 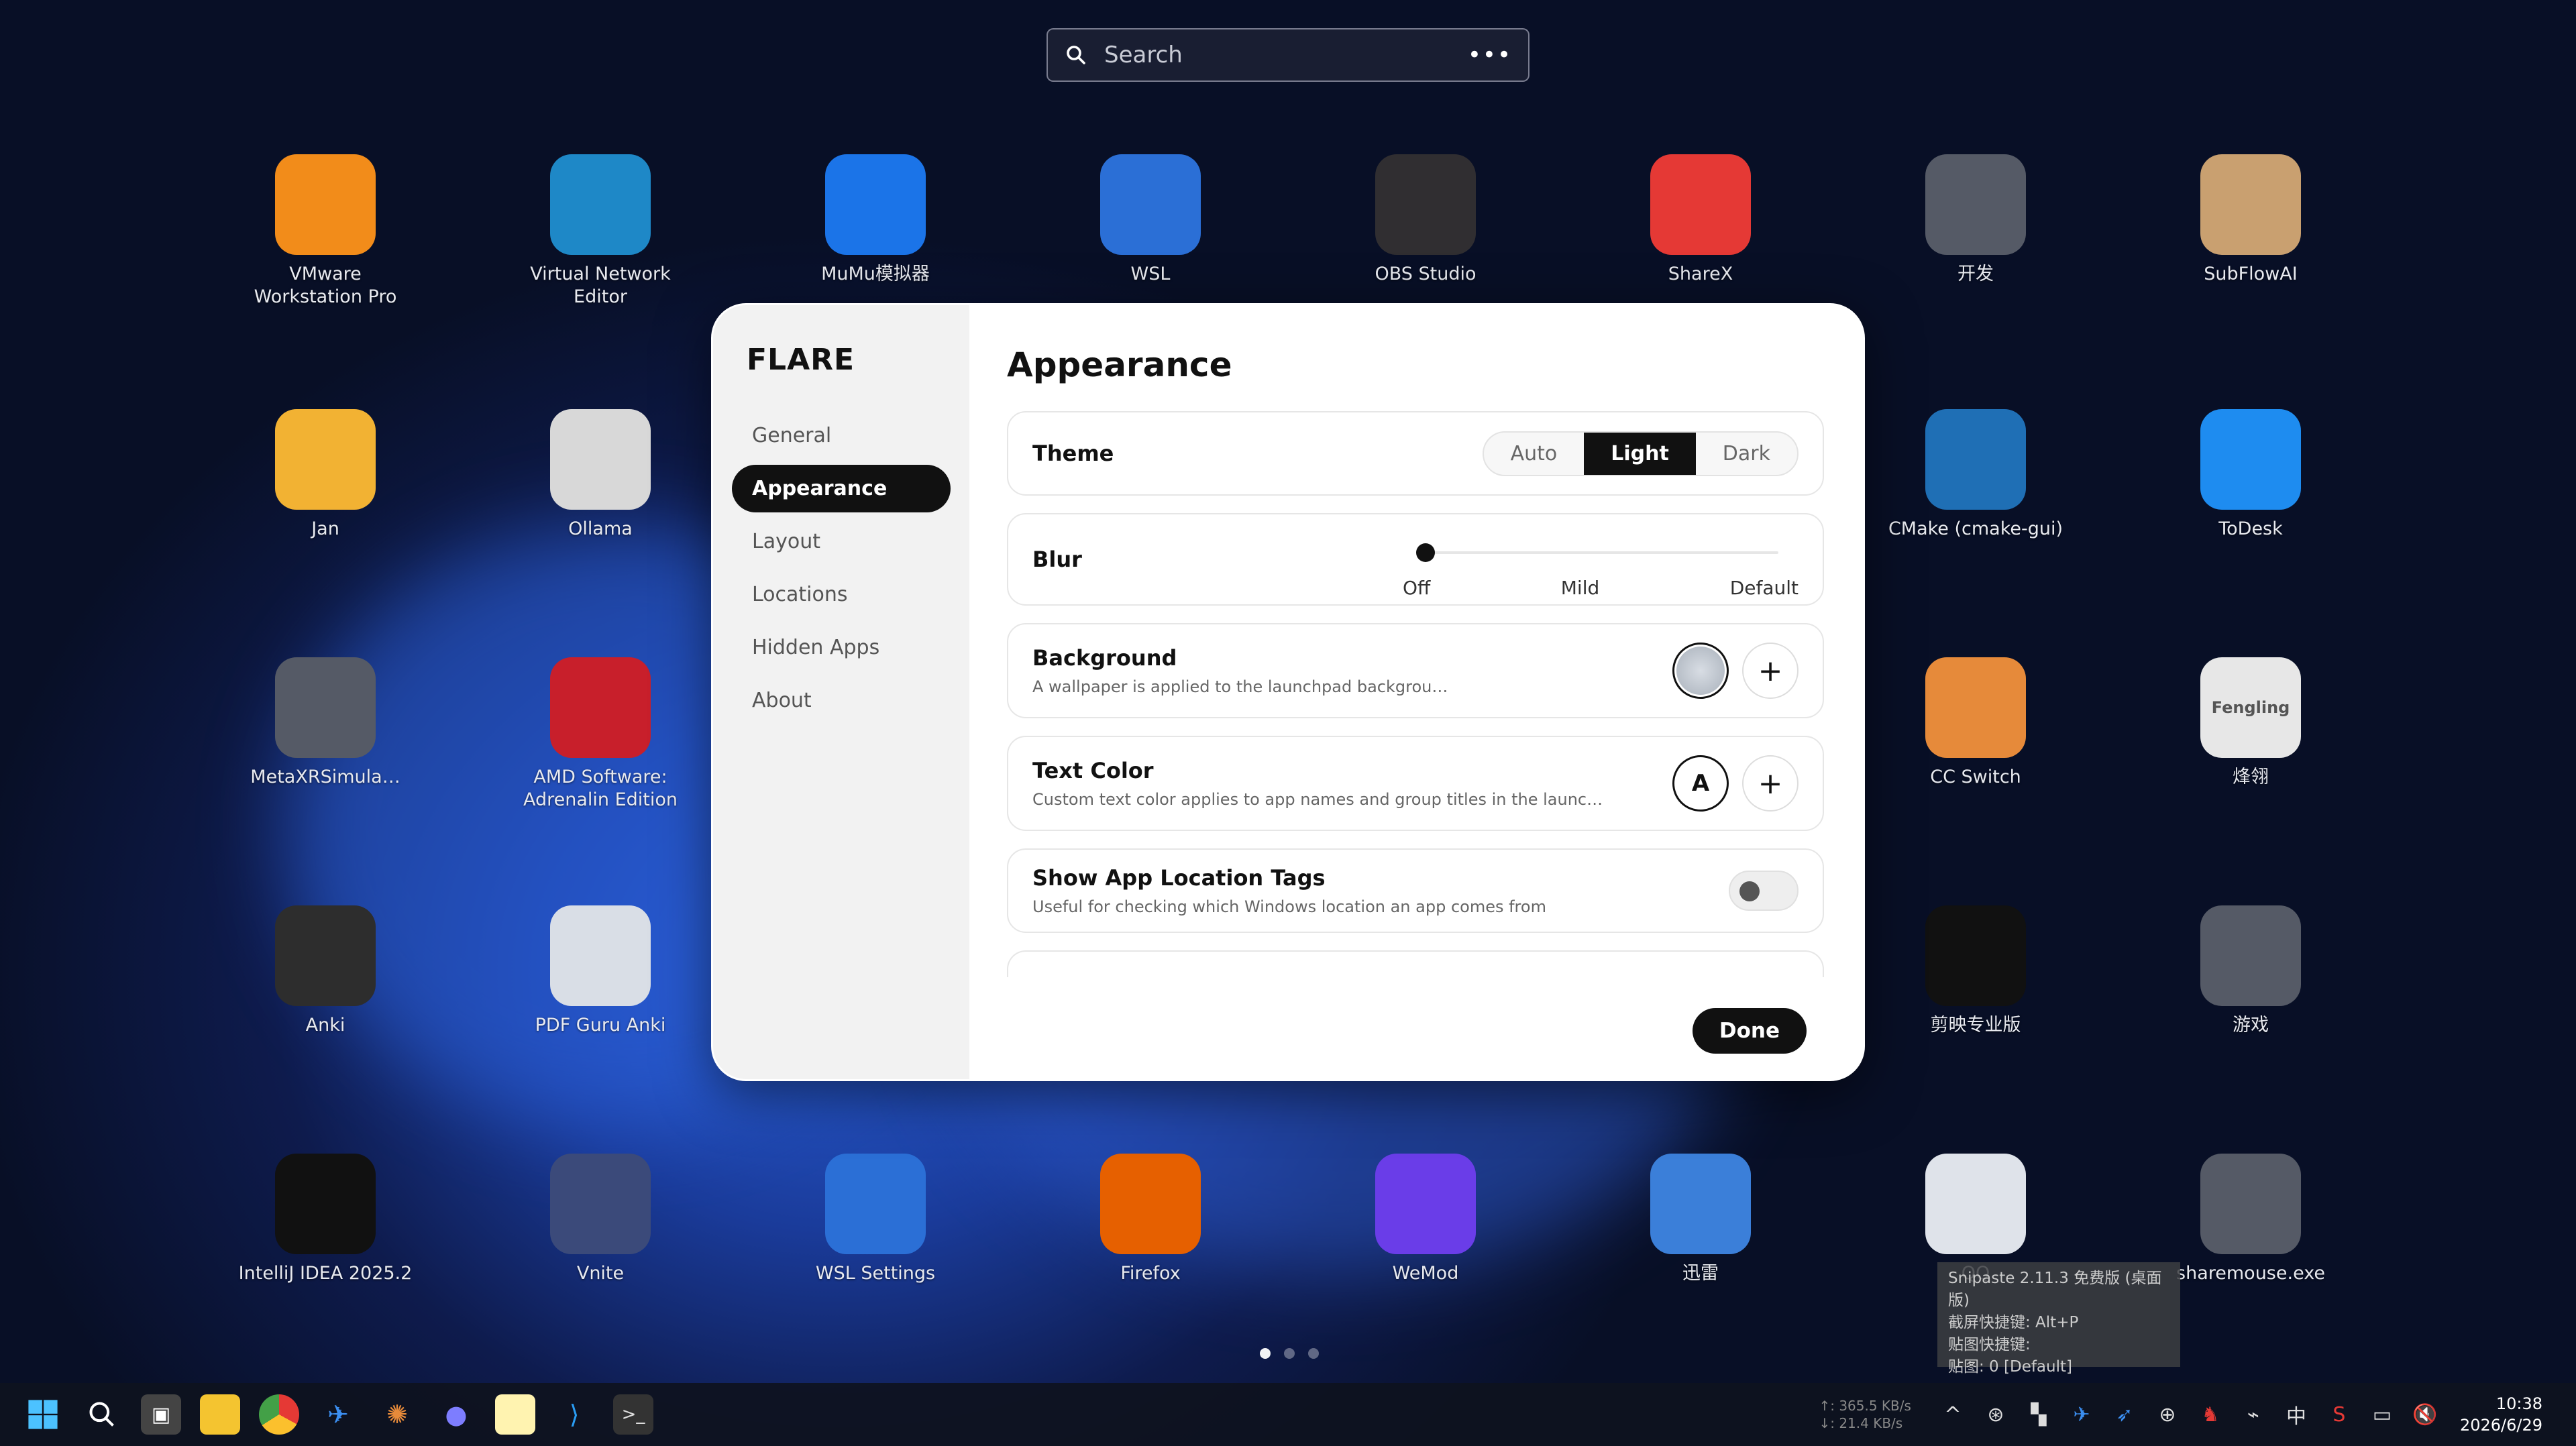 What do you see at coordinates (841, 488) in the screenshot?
I see `nav-item-appearance: Appearance` at bounding box center [841, 488].